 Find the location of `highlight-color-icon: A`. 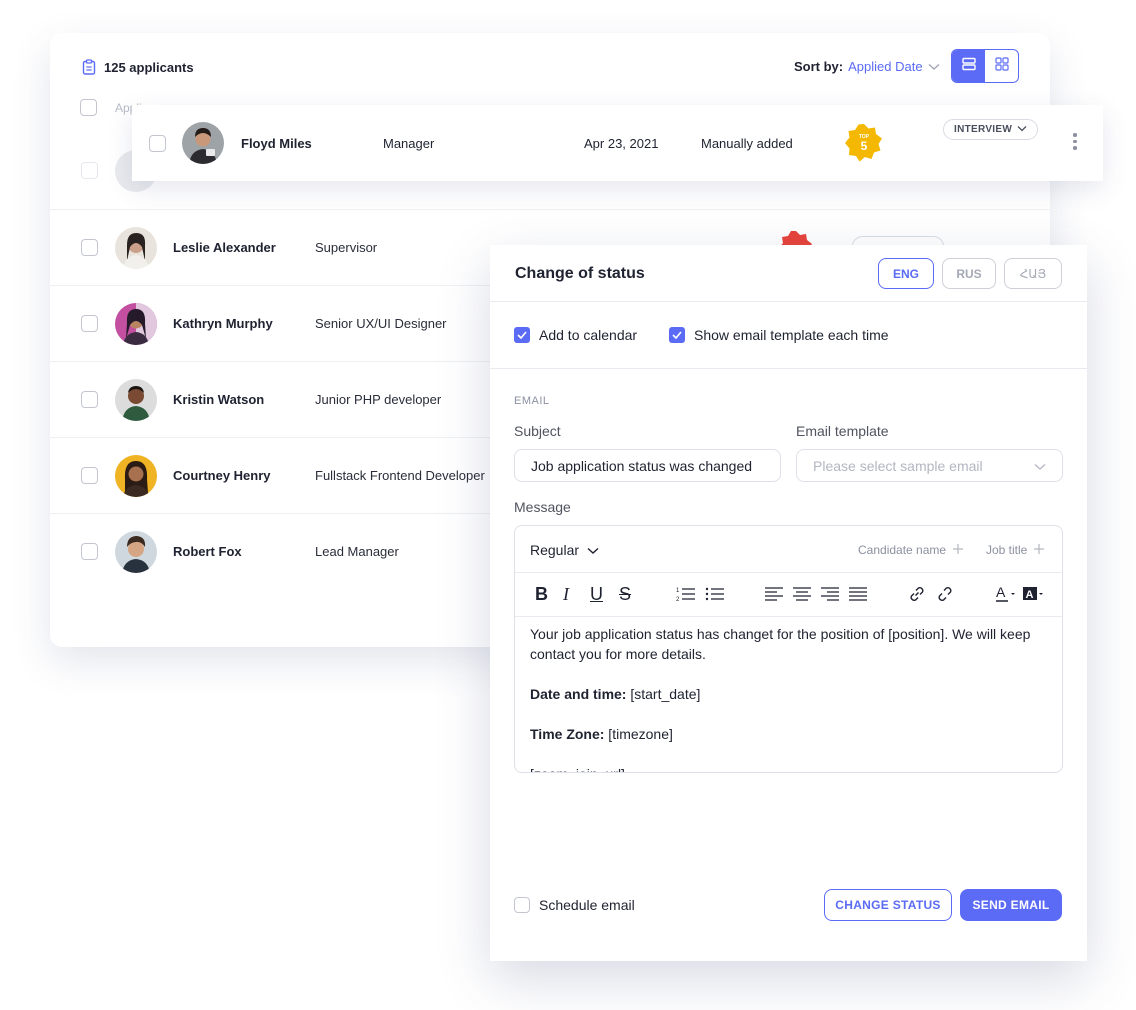

highlight-color-icon: A is located at coordinates (1034, 594).